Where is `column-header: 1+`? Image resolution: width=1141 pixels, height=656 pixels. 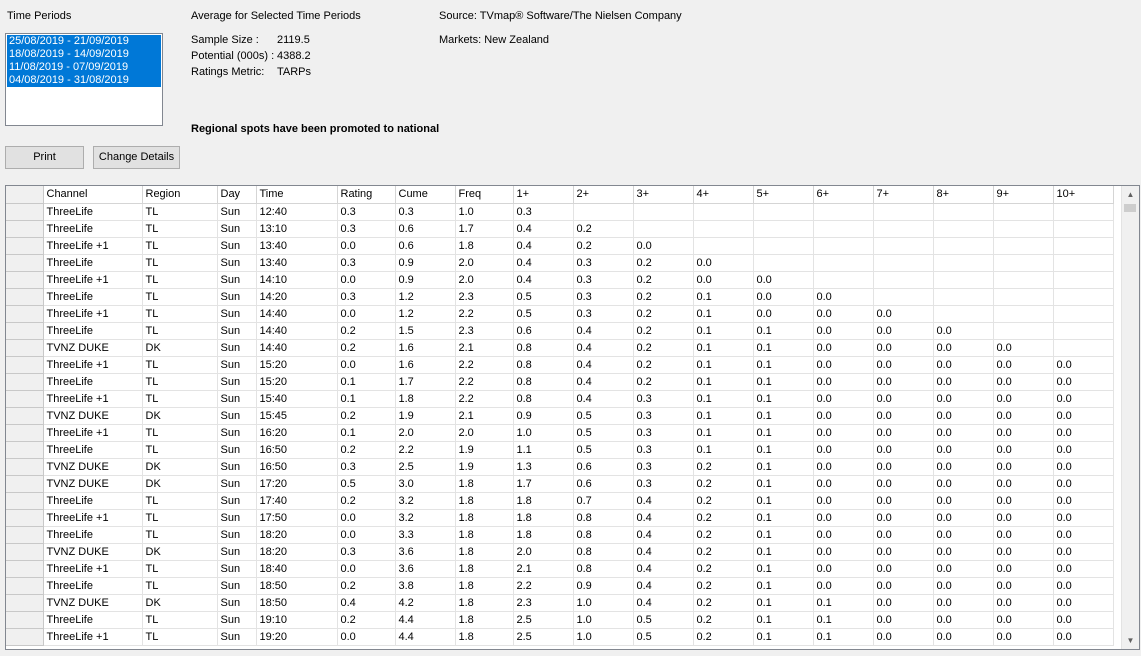 column-header: 1+ is located at coordinates (543, 195).